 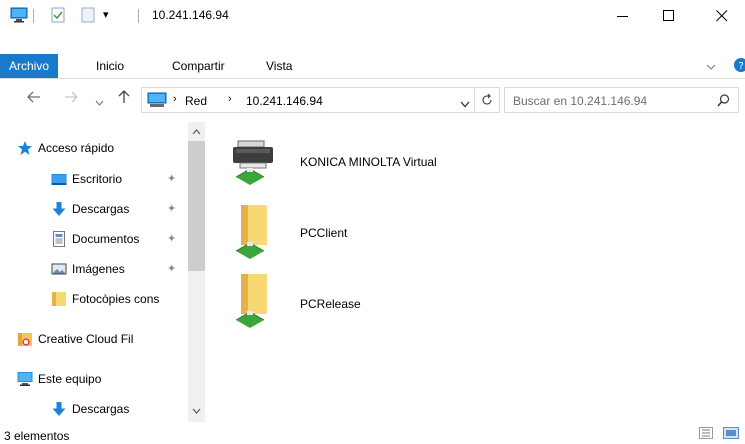 What do you see at coordinates (97, 179) in the screenshot?
I see `nav-item-label: Escritorio` at bounding box center [97, 179].